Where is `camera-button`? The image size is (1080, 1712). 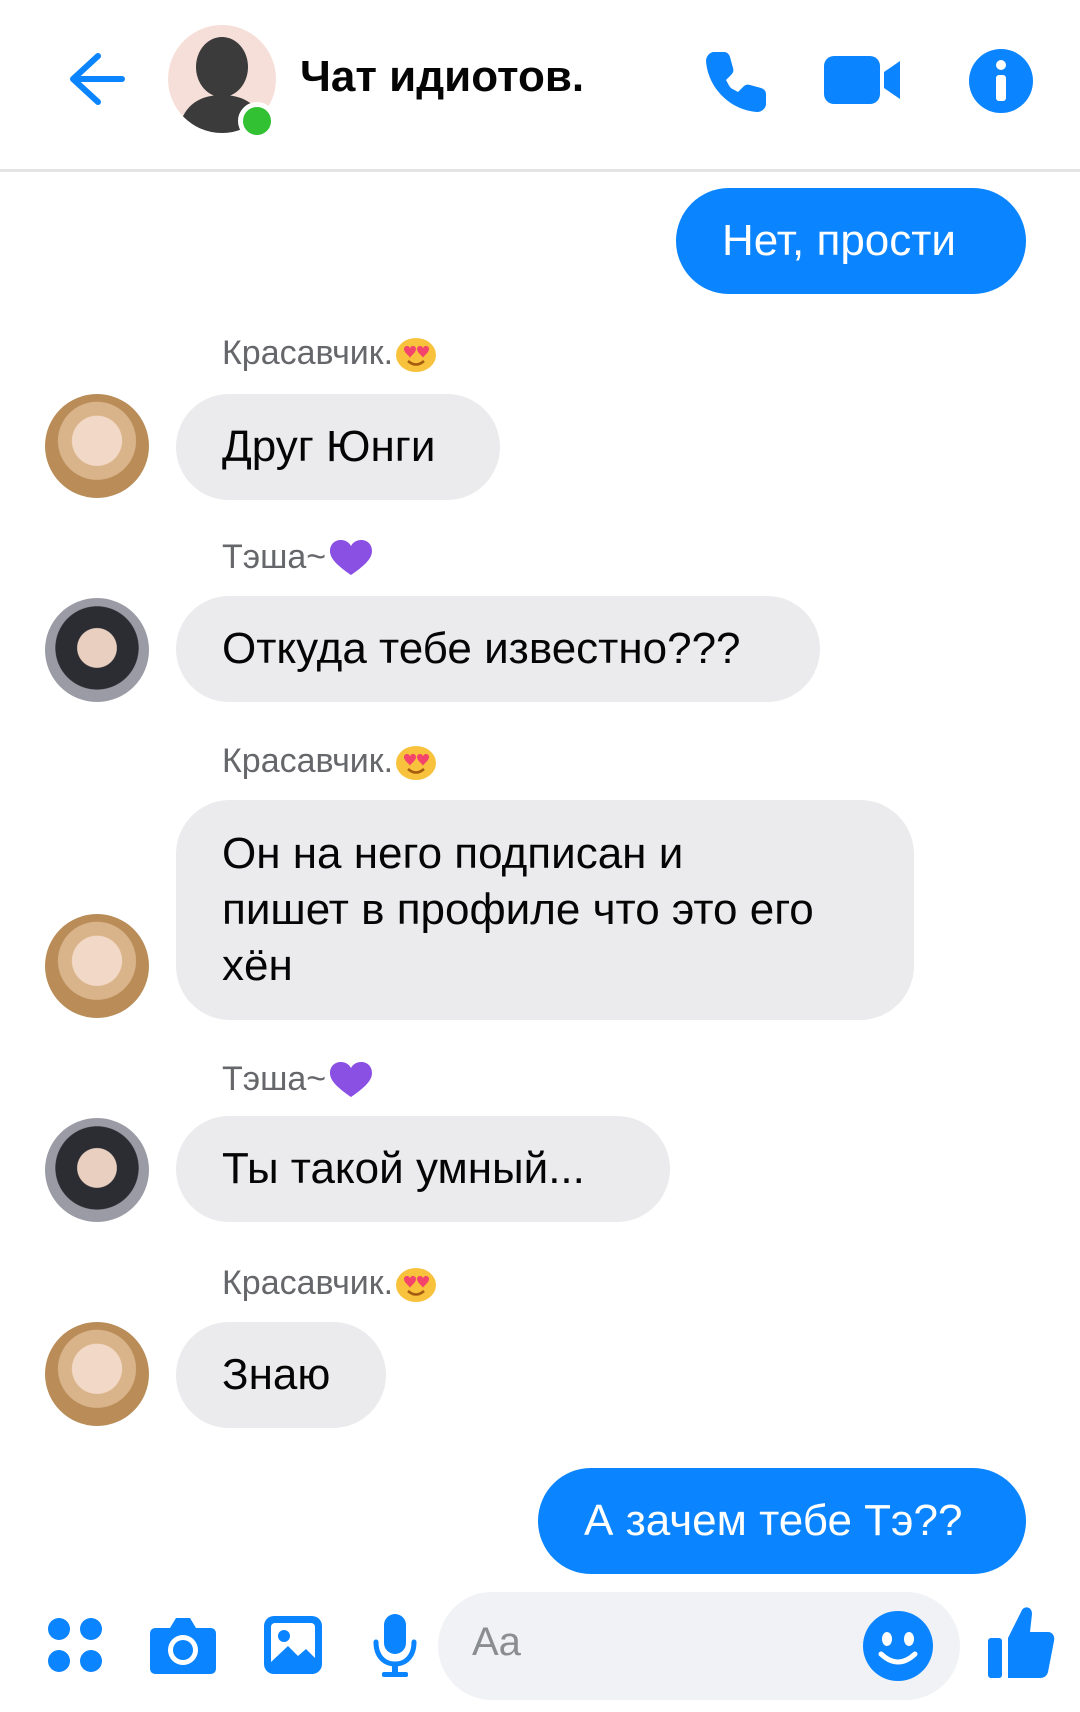 camera-button is located at coordinates (183, 1647).